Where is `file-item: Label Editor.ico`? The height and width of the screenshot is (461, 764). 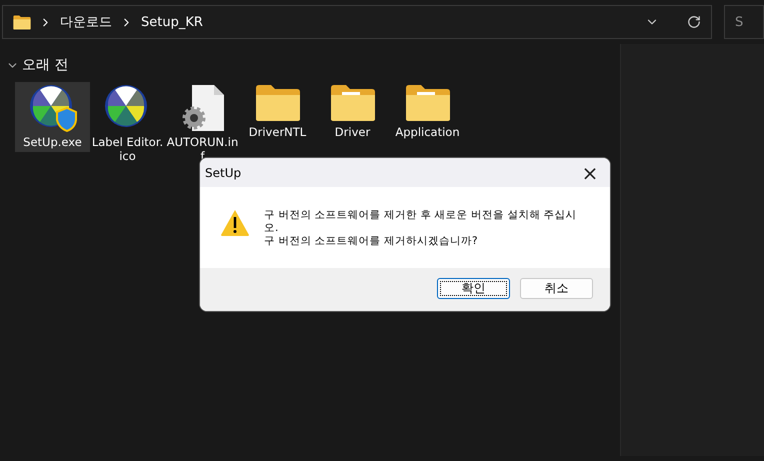 file-item: Label Editor.ico is located at coordinates (127, 122).